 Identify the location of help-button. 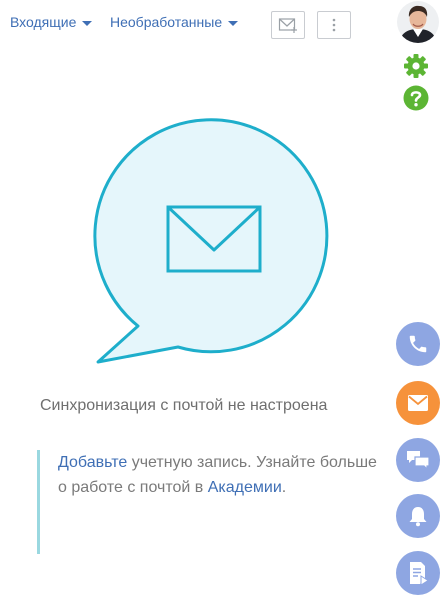
(416, 98).